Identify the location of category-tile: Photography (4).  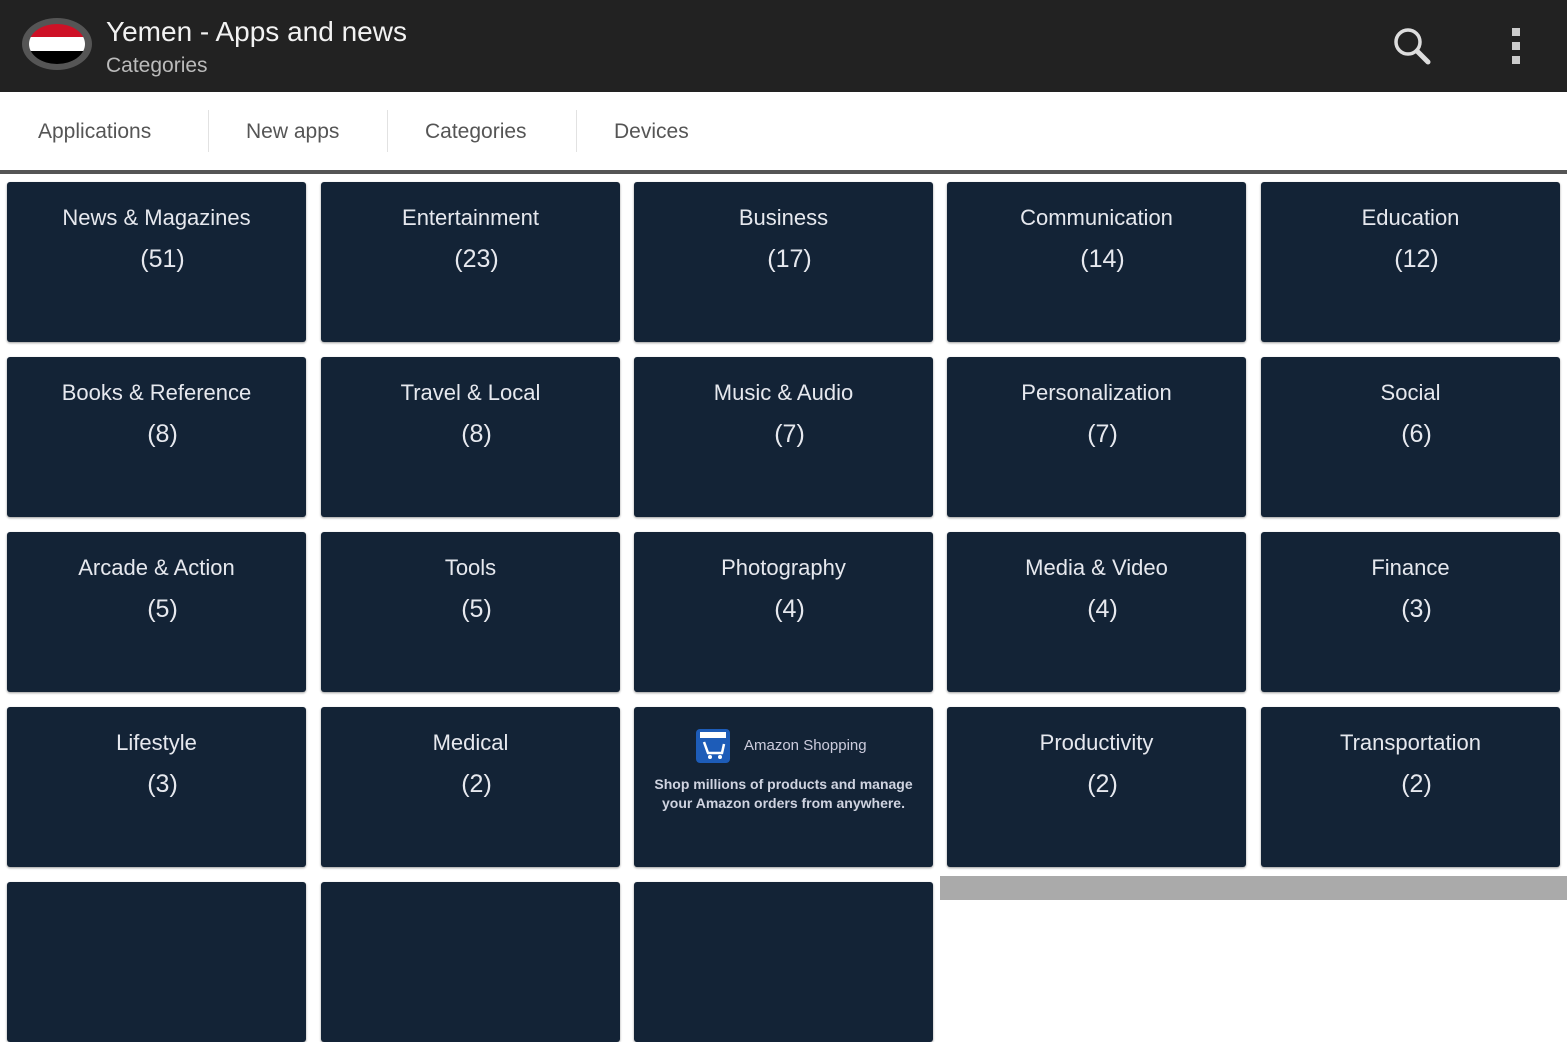
(783, 612).